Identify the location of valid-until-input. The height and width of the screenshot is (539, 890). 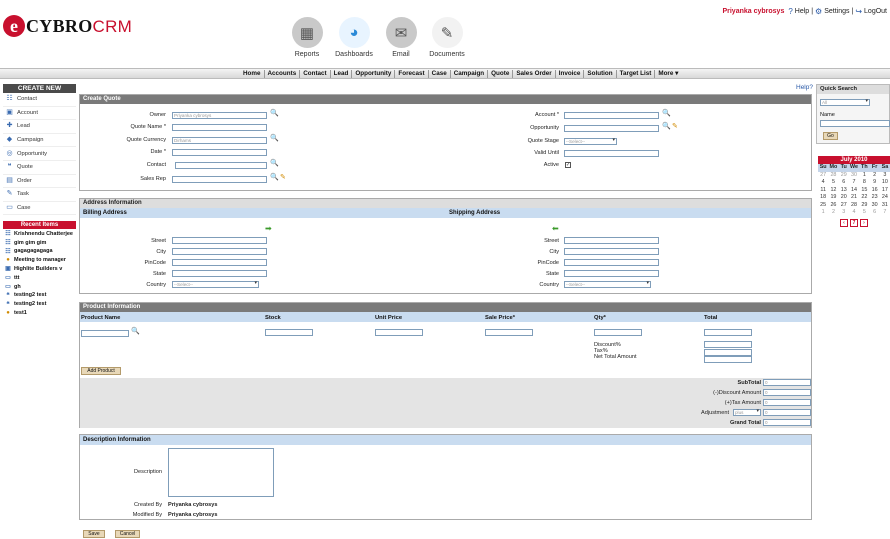
(611, 153).